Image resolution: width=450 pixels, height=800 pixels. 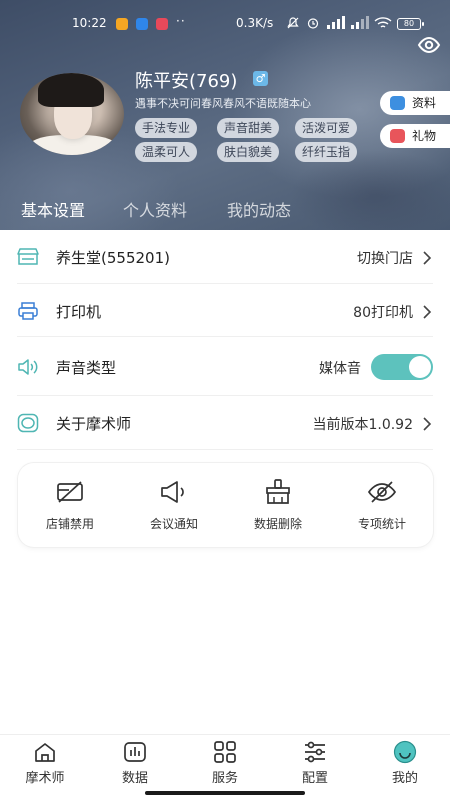 I want to click on skill-tag: 温柔可人, so click(x=166, y=152).